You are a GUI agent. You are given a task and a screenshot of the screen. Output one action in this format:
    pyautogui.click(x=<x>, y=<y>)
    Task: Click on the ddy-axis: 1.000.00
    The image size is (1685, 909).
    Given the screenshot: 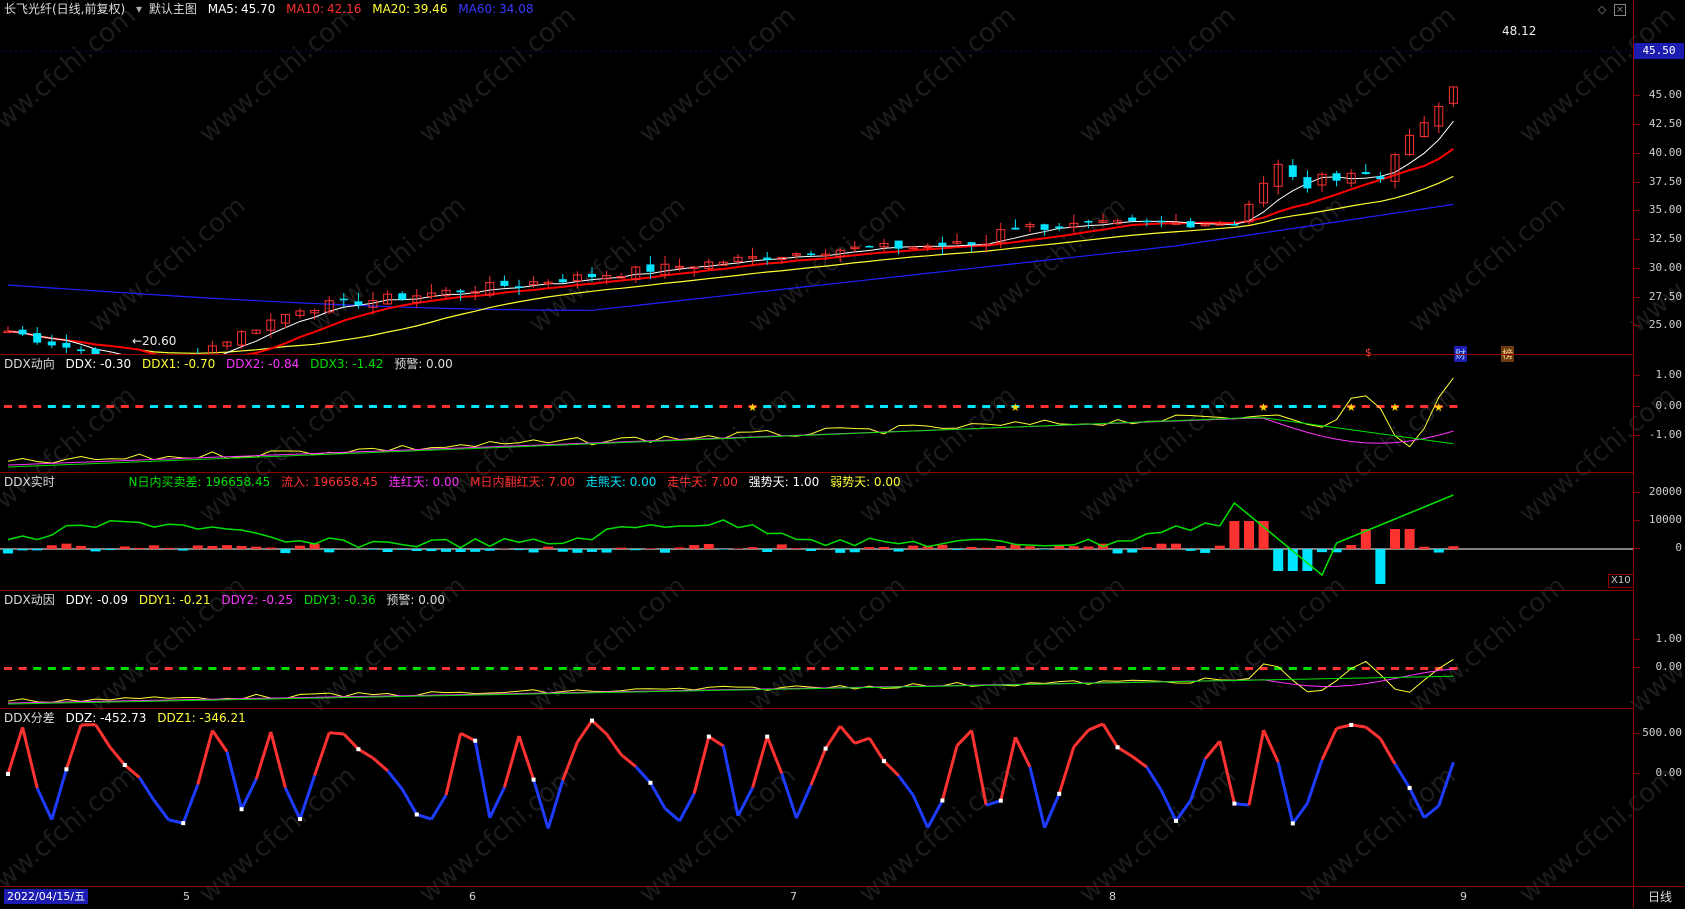 What is the action you would take?
    pyautogui.click(x=1659, y=649)
    